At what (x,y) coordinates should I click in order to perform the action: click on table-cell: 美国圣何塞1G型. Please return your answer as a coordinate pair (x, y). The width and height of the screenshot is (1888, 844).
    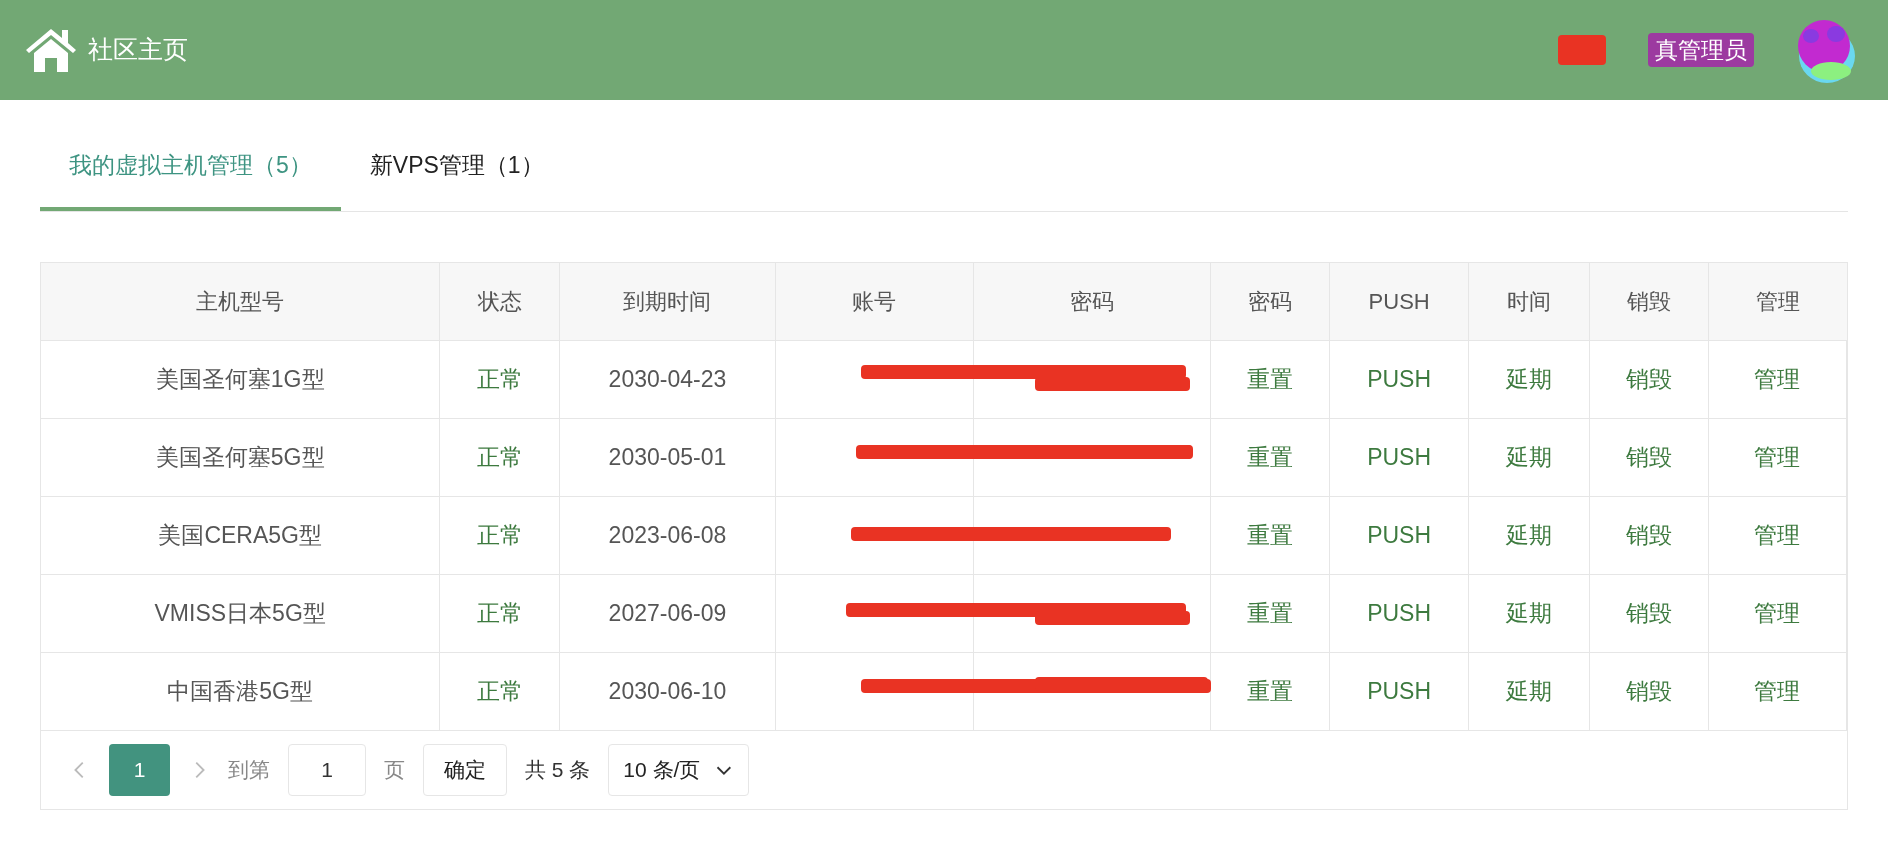
    Looking at the image, I should click on (241, 379).